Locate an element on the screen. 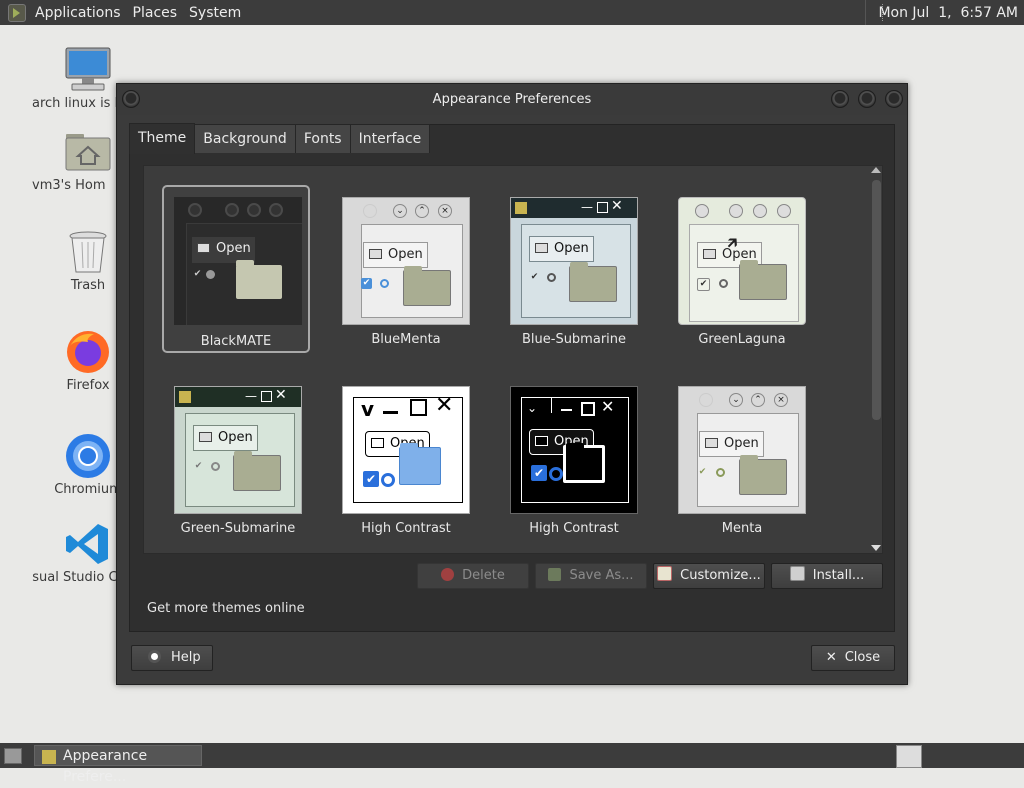 The image size is (1024, 788). vscode-icon is located at coordinates (88, 544).